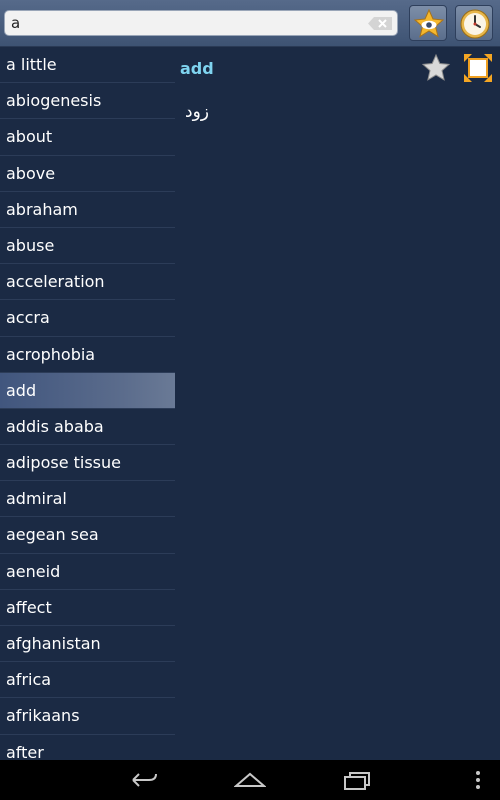 The width and height of the screenshot is (500, 800). What do you see at coordinates (478, 780) in the screenshot?
I see `overflow-menu-icon` at bounding box center [478, 780].